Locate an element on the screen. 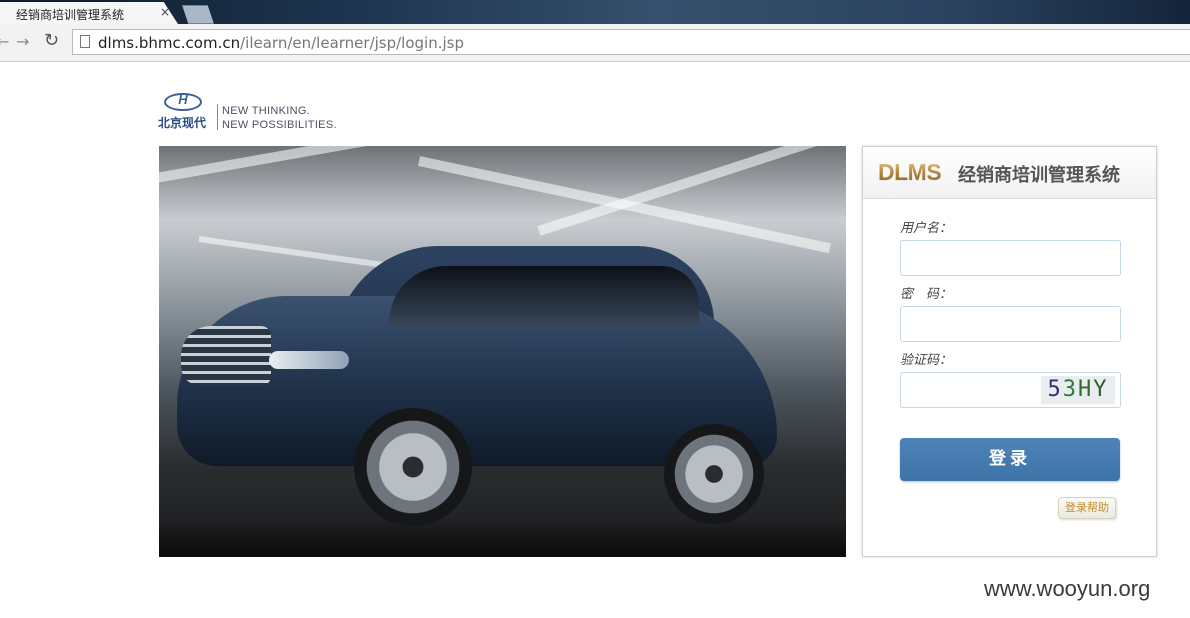 This screenshot has width=1190, height=618. page-icon is located at coordinates (85, 41).